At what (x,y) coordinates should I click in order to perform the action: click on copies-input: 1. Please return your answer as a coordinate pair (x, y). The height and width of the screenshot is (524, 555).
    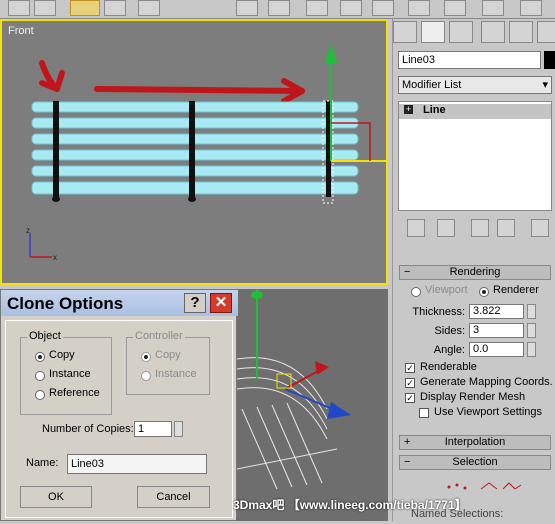
    Looking at the image, I should click on (153, 429).